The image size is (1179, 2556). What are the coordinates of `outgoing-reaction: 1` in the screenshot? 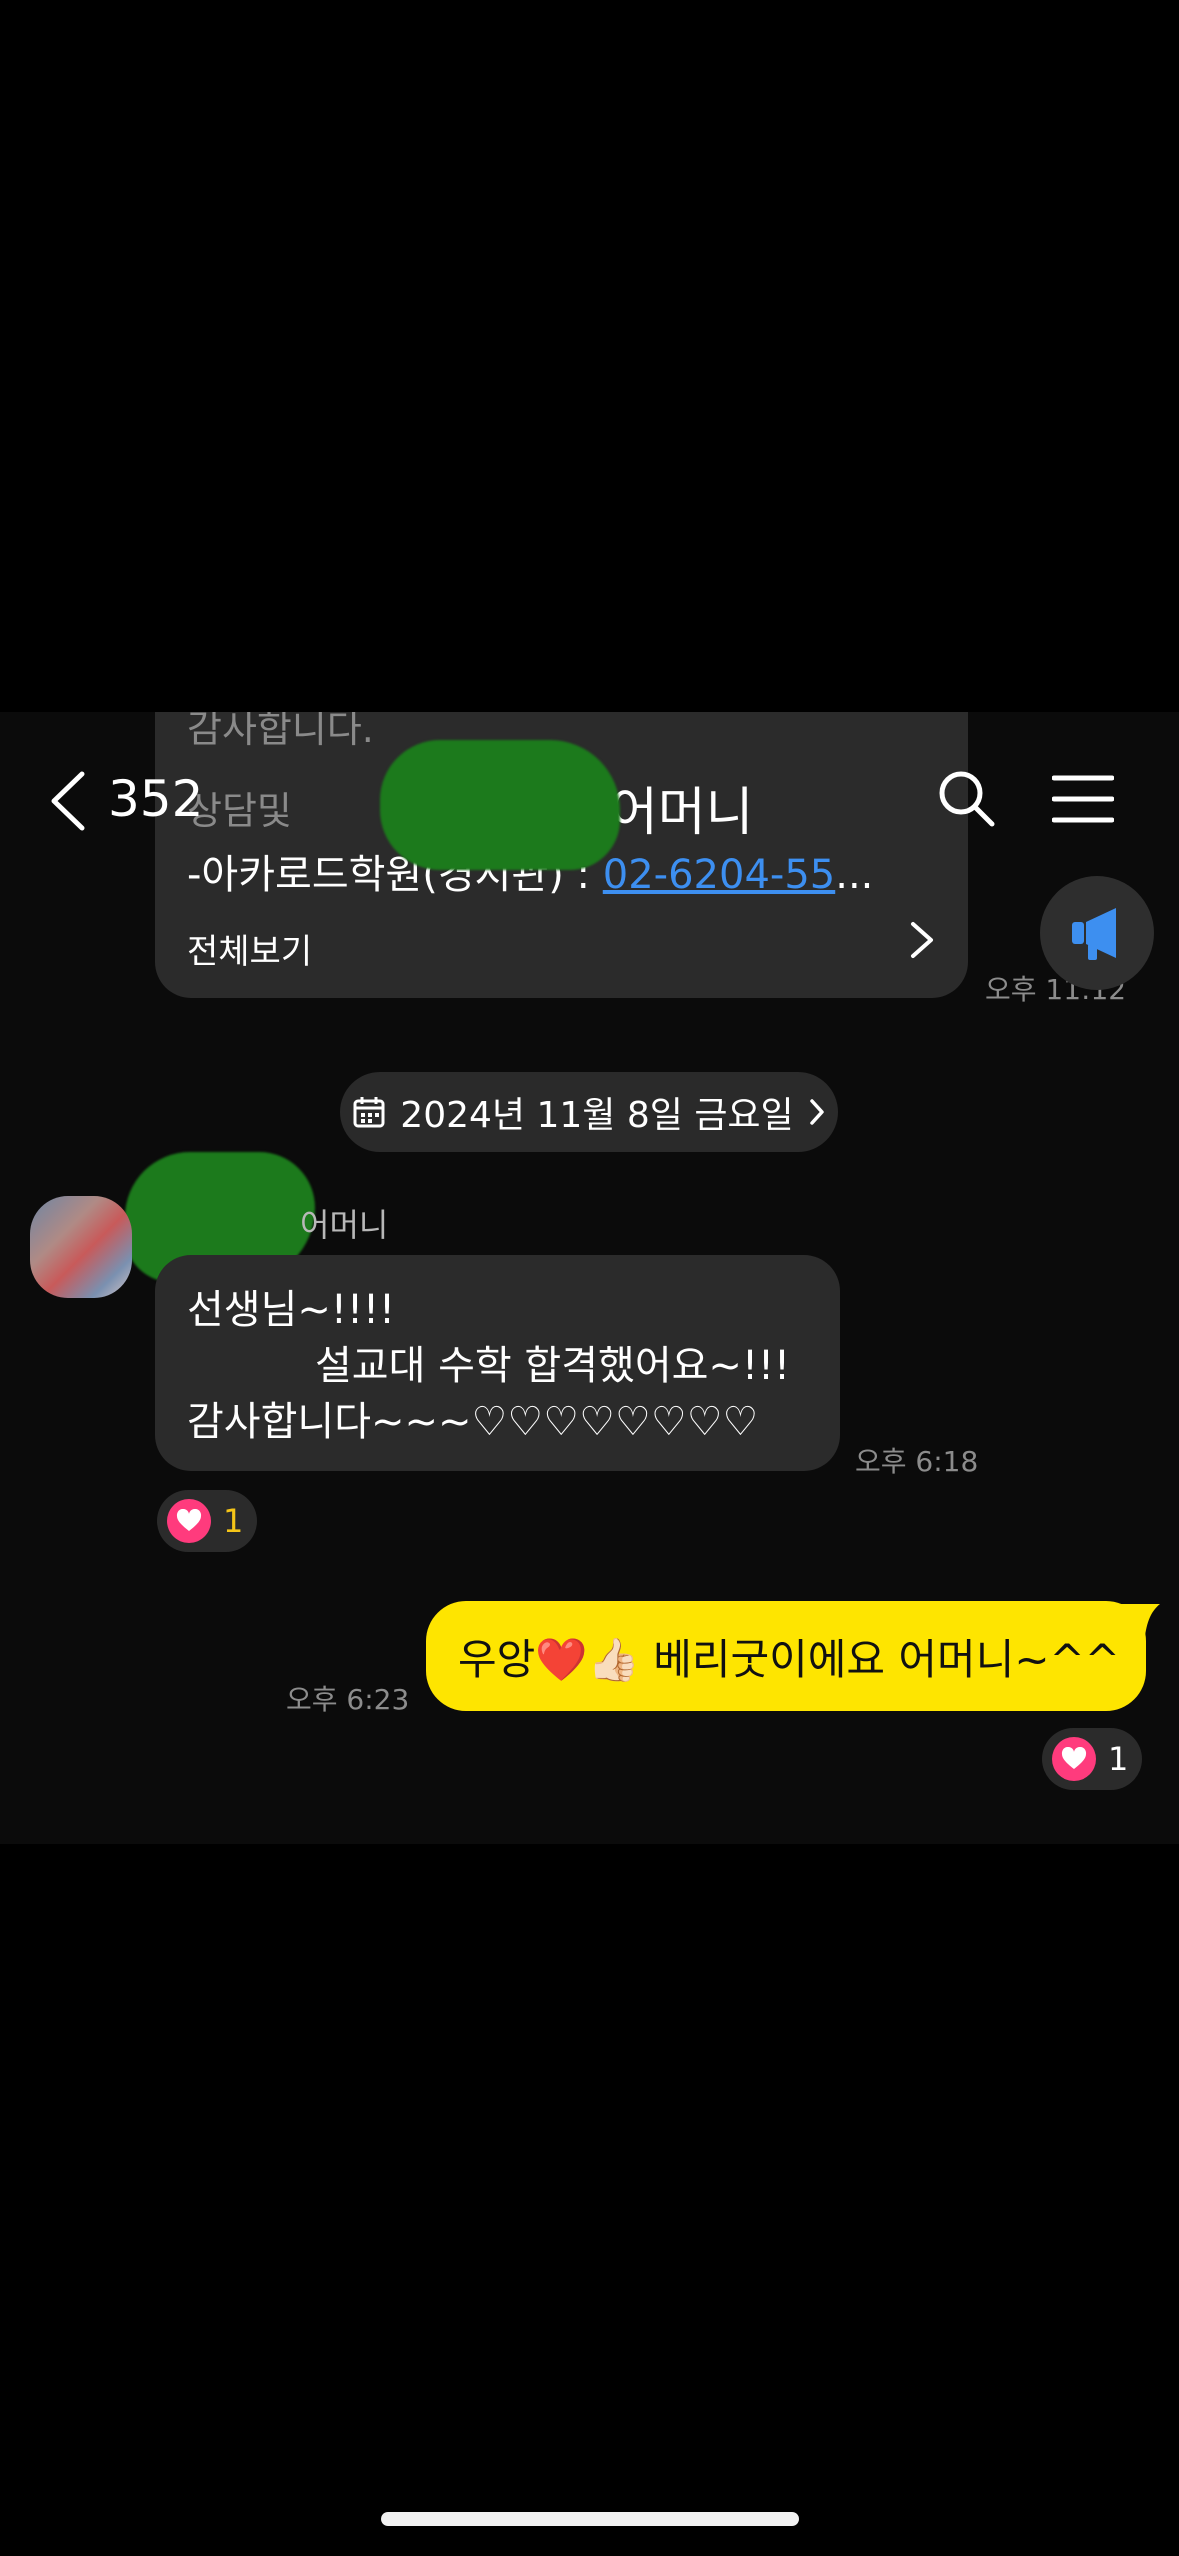 It's located at (1092, 1759).